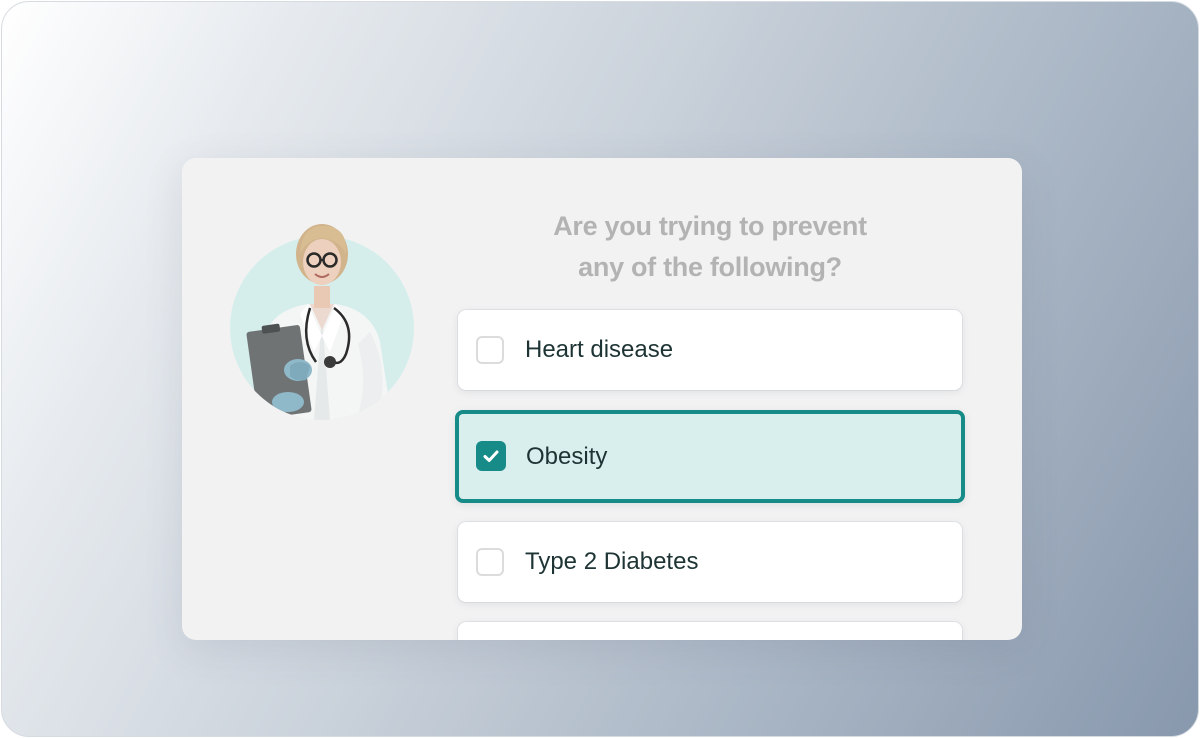 This screenshot has height=738, width=1200. I want to click on check-icon, so click(491, 456).